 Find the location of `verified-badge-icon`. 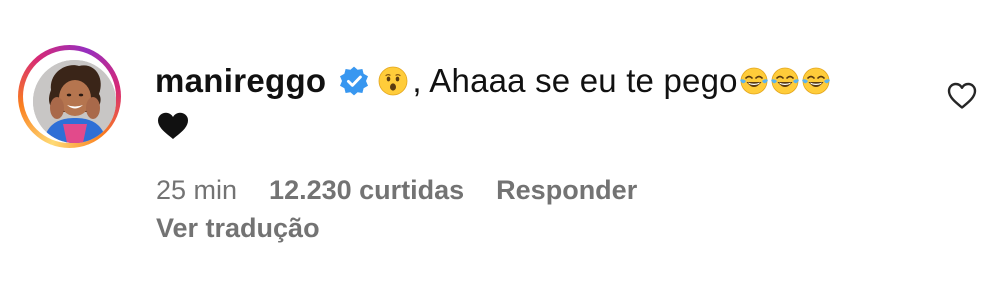

verified-badge-icon is located at coordinates (354, 81).